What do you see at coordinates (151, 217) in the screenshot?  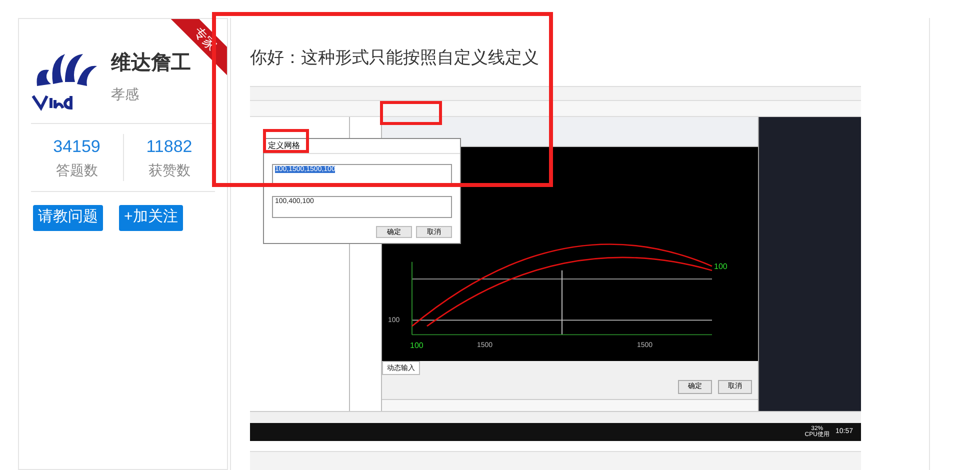 I see `follow-button: +加关注` at bounding box center [151, 217].